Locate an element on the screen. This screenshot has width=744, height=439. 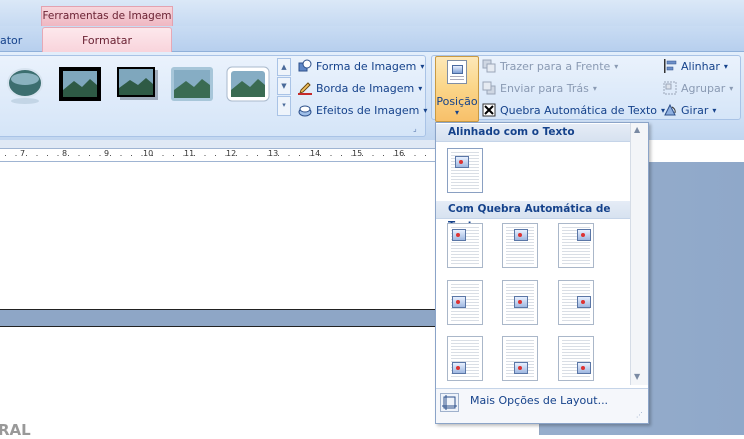
layout-inline-with-text is located at coordinates (465, 170).